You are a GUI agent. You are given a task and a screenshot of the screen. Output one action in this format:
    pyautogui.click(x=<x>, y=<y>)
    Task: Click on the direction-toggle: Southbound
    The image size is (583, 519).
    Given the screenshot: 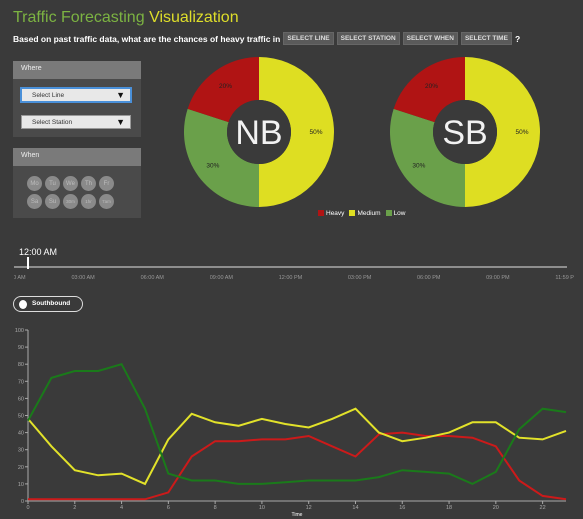 What is the action you would take?
    pyautogui.click(x=48, y=304)
    